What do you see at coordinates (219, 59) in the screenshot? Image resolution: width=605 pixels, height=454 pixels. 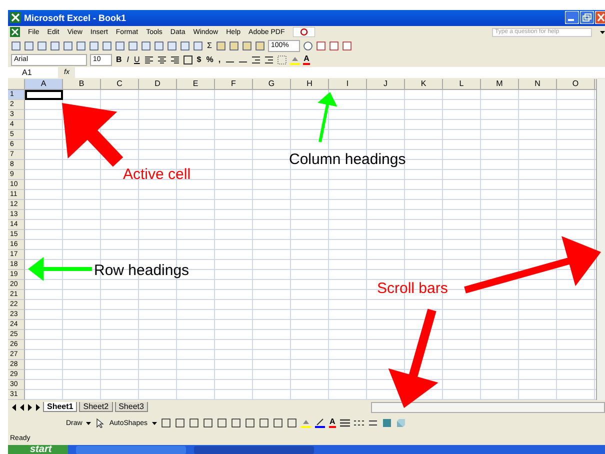 I see `number-format-button: ,` at bounding box center [219, 59].